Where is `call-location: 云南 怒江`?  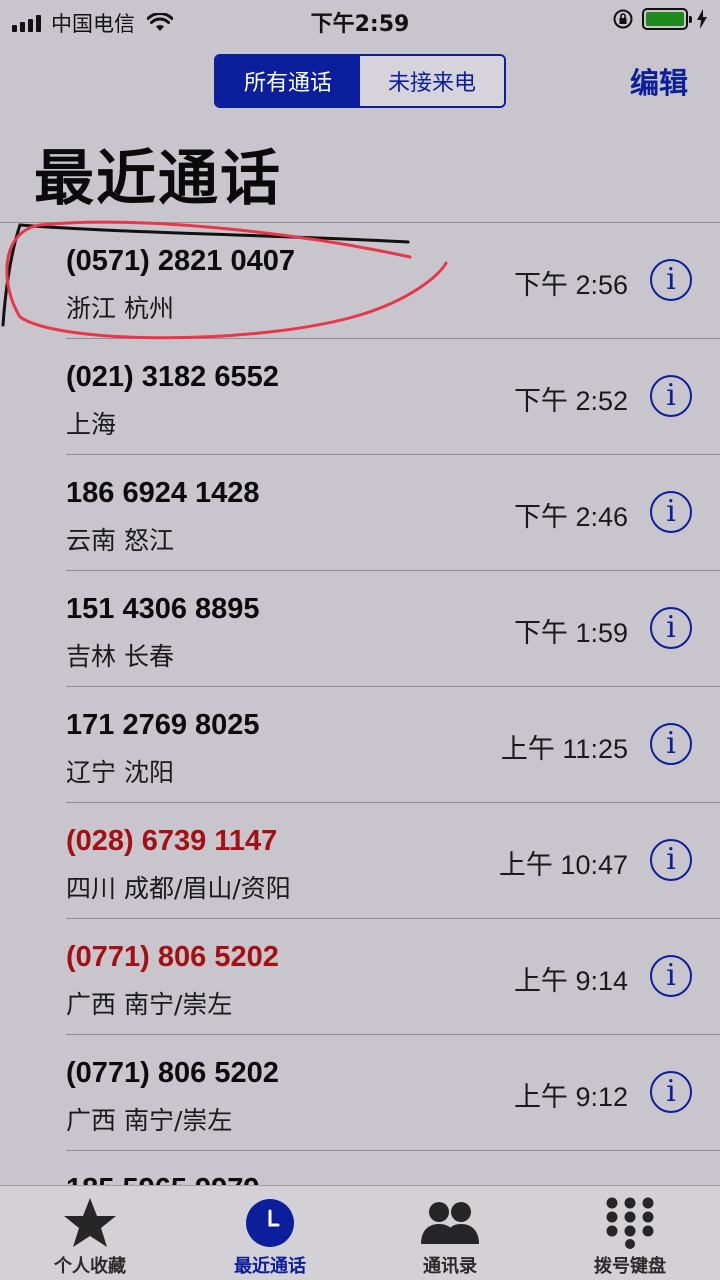
call-location: 云南 怒江 is located at coordinates (120, 540).